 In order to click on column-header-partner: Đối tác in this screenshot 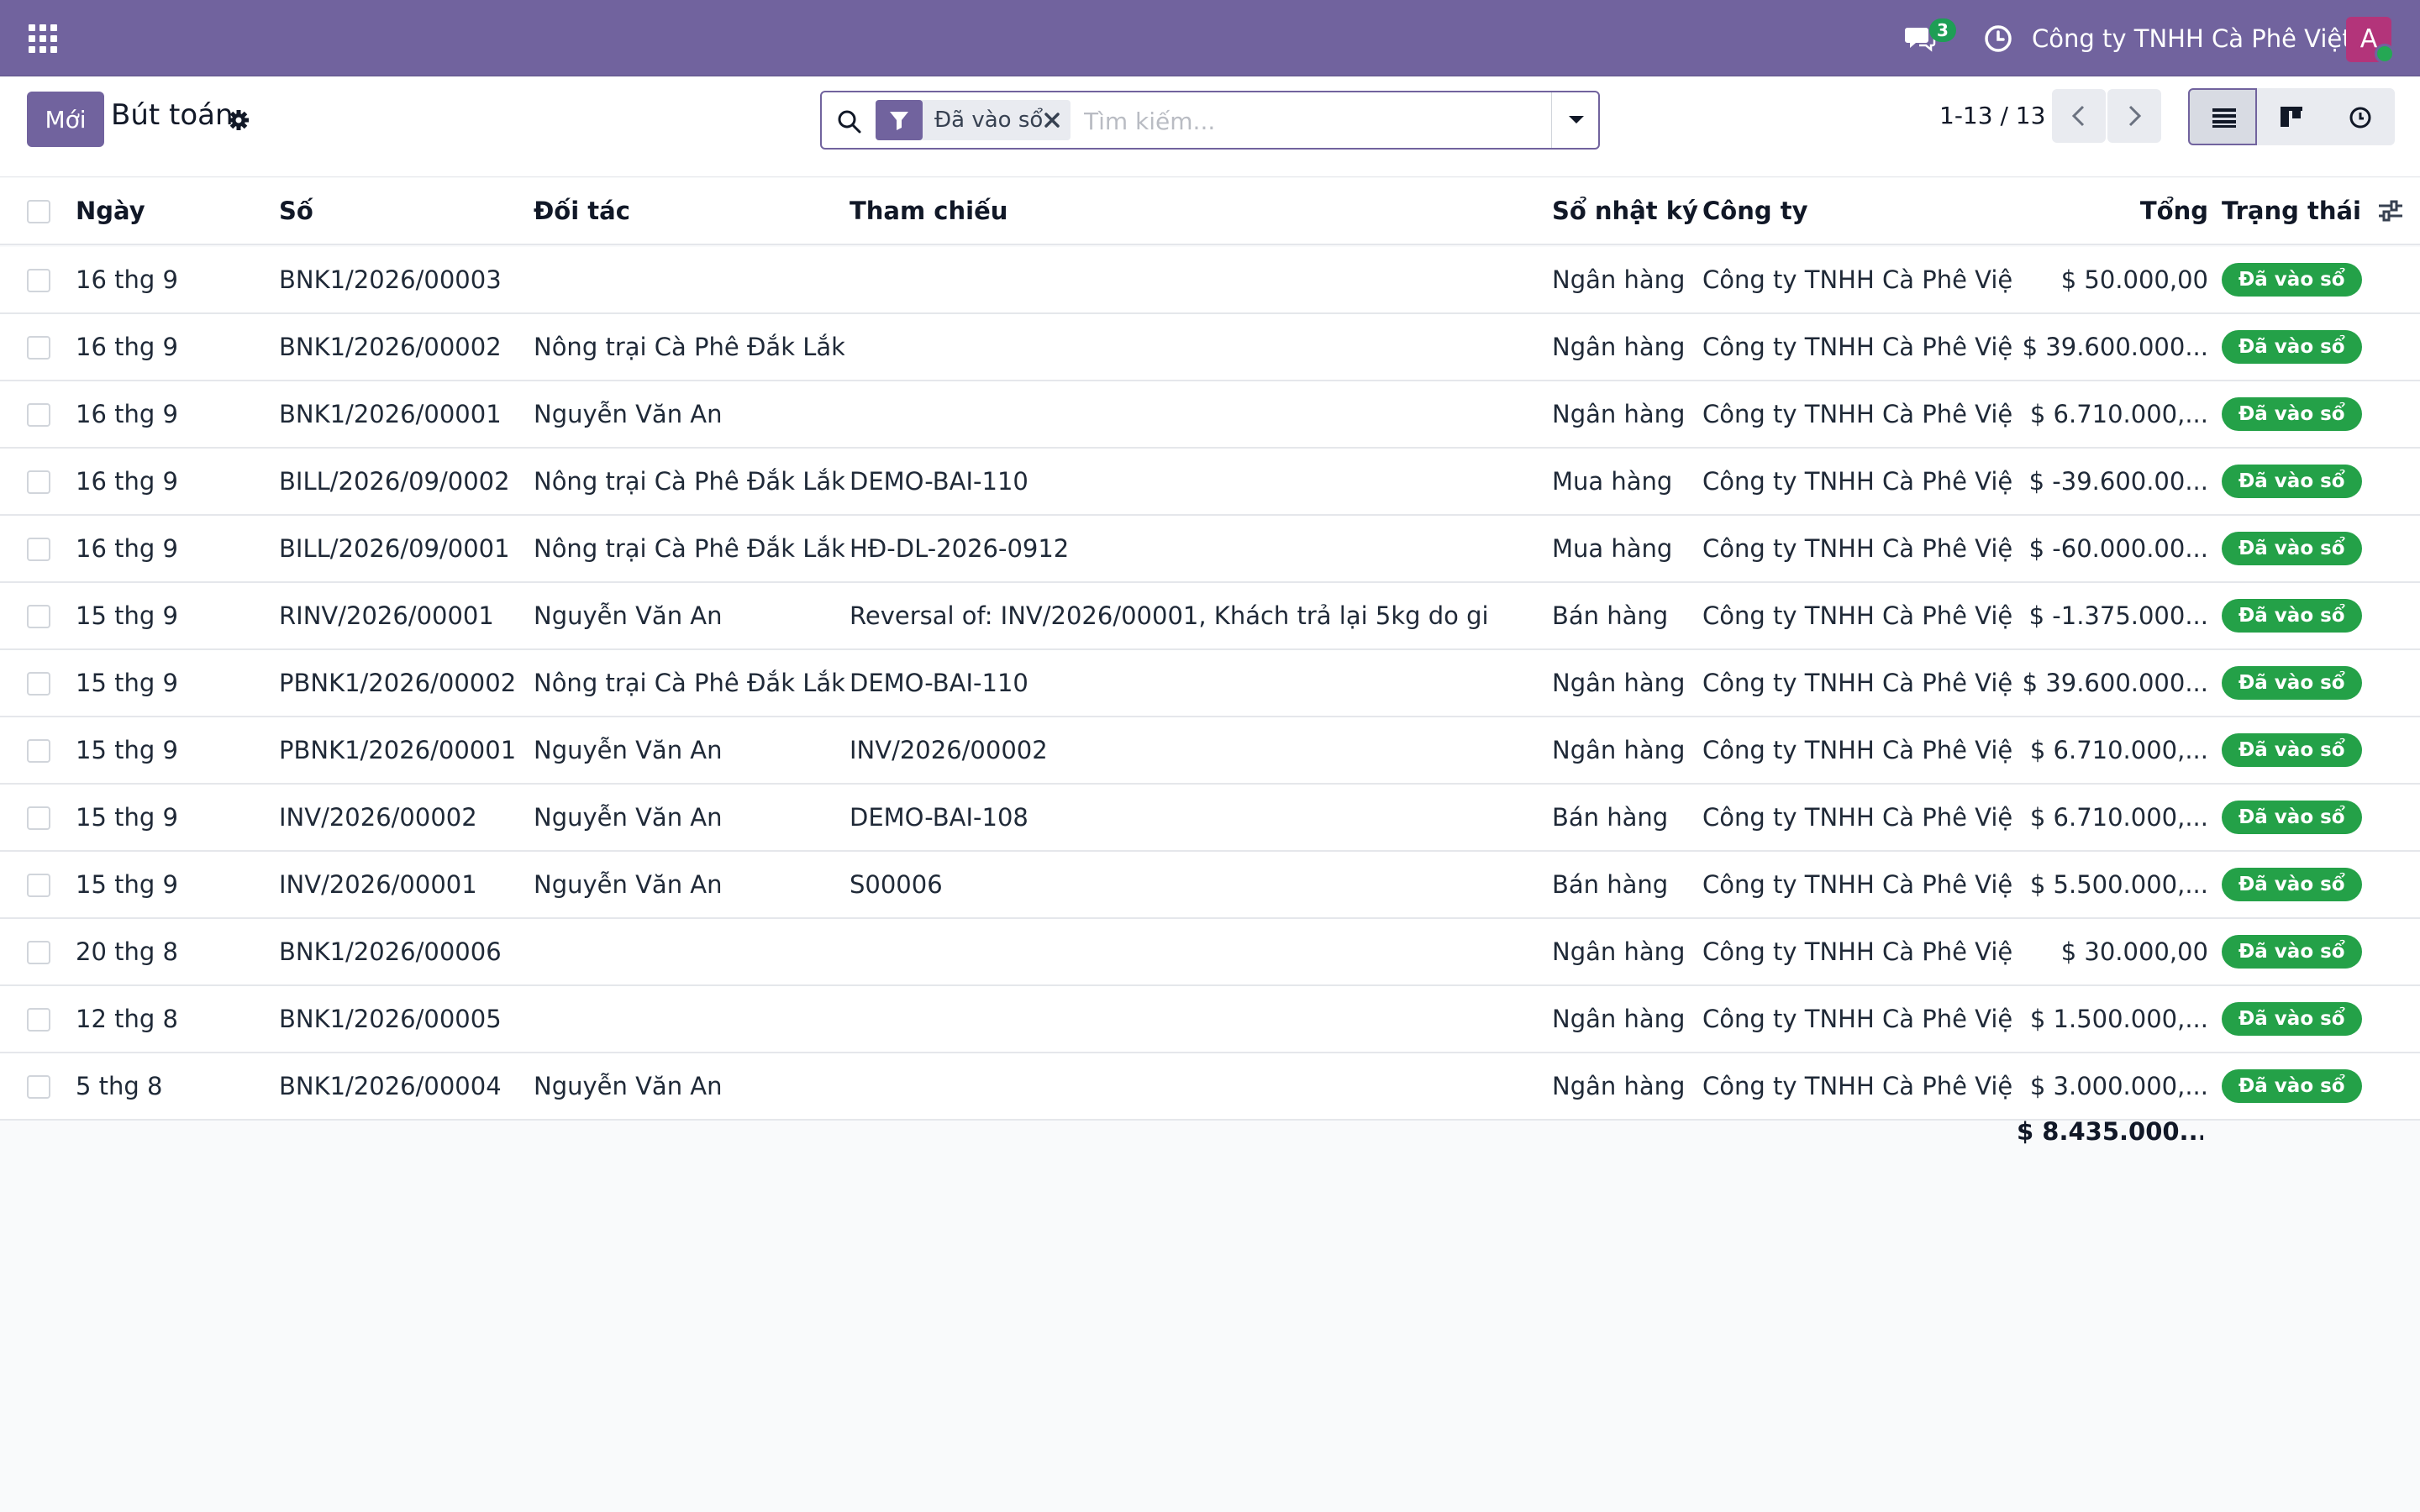, I will do `click(689, 211)`.